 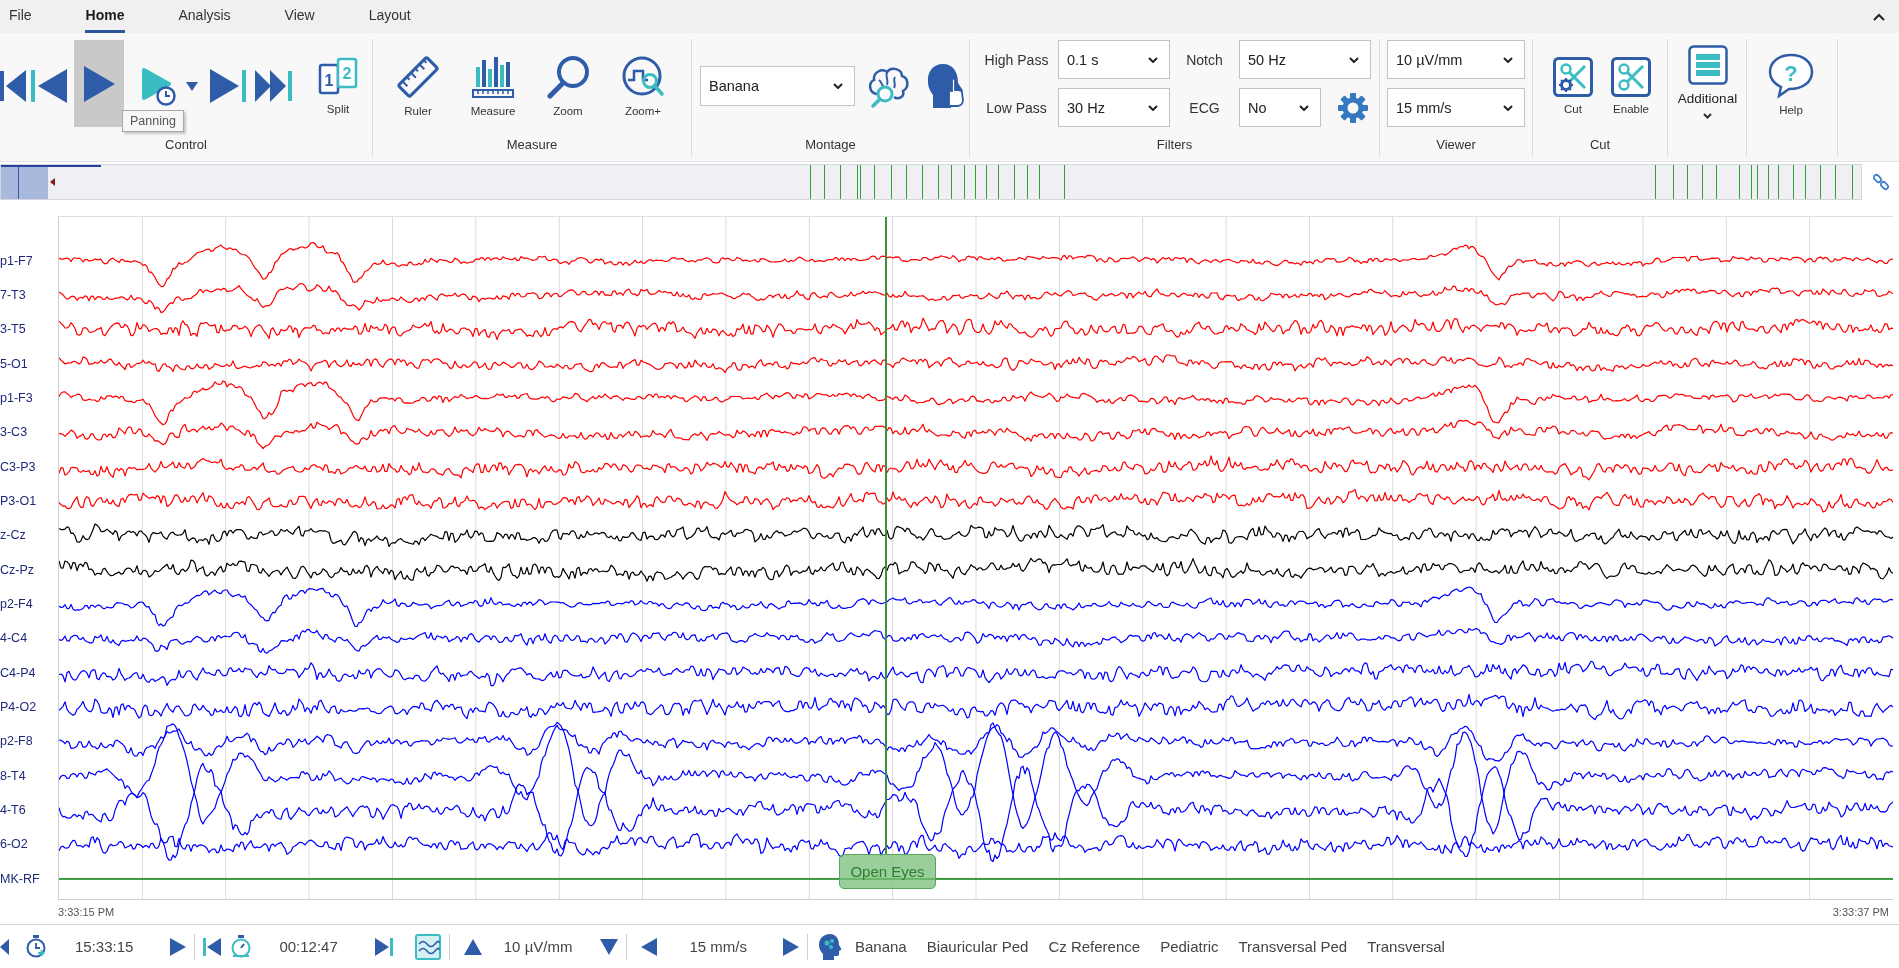 I want to click on montage-option: Transversal Ped, so click(x=1293, y=946).